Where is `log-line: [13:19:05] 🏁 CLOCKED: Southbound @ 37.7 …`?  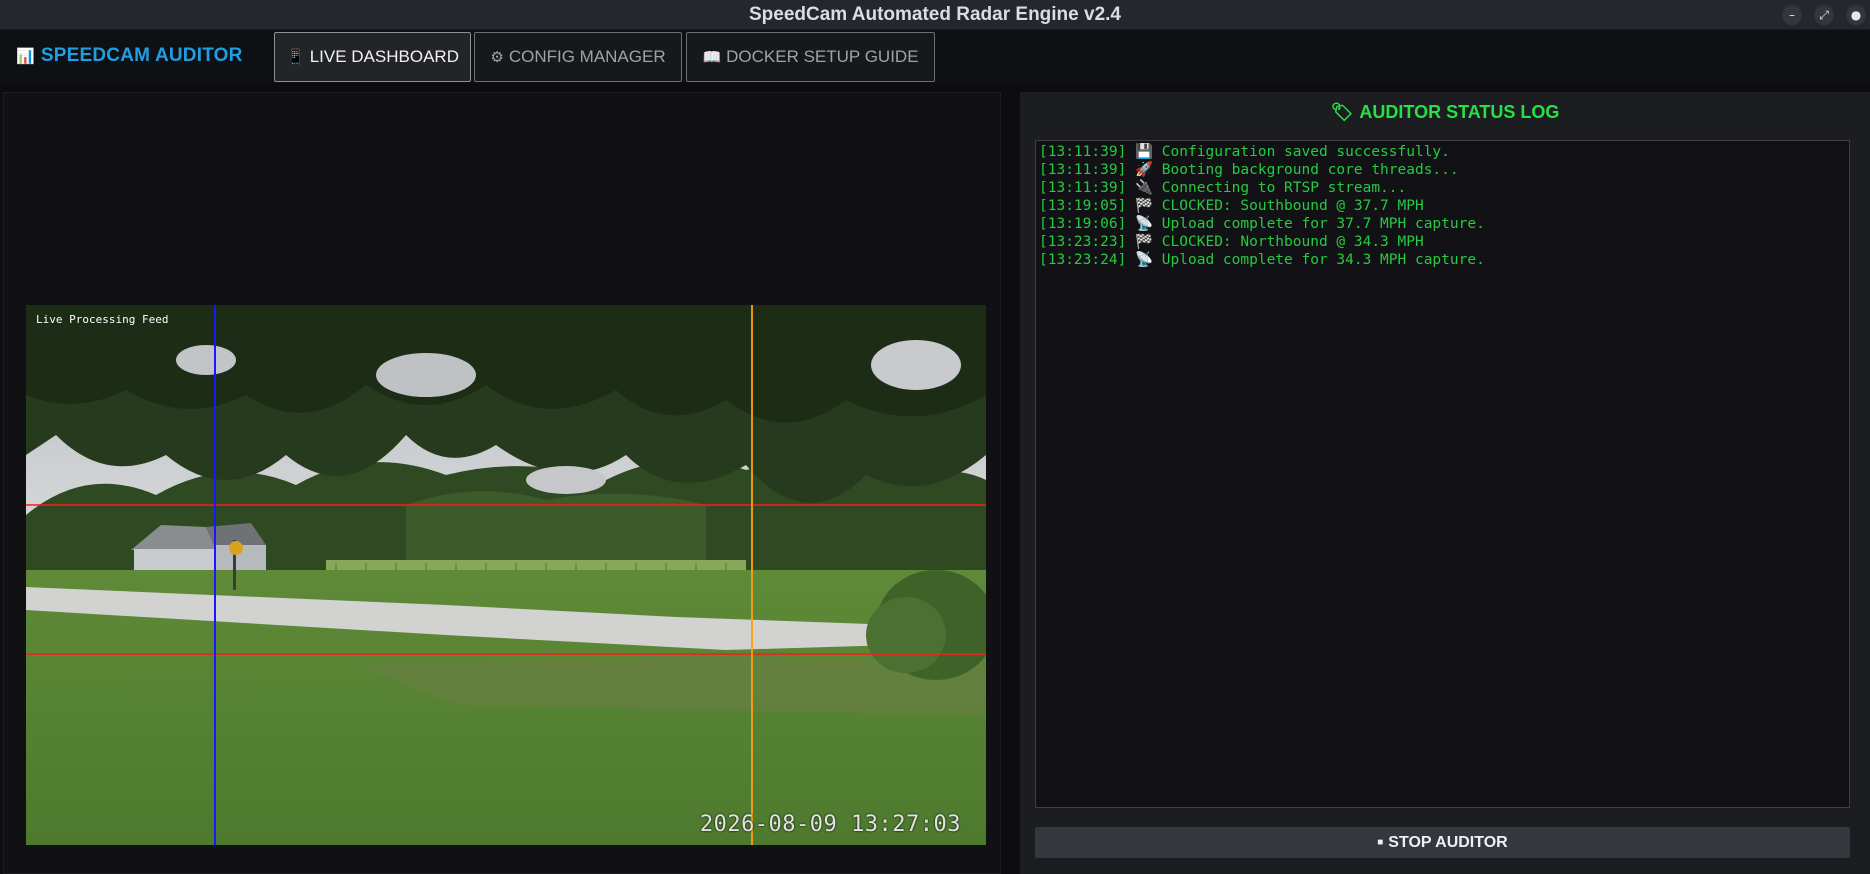 log-line: [13:19:05] 🏁 CLOCKED: Southbound @ 37.7 … is located at coordinates (1231, 206).